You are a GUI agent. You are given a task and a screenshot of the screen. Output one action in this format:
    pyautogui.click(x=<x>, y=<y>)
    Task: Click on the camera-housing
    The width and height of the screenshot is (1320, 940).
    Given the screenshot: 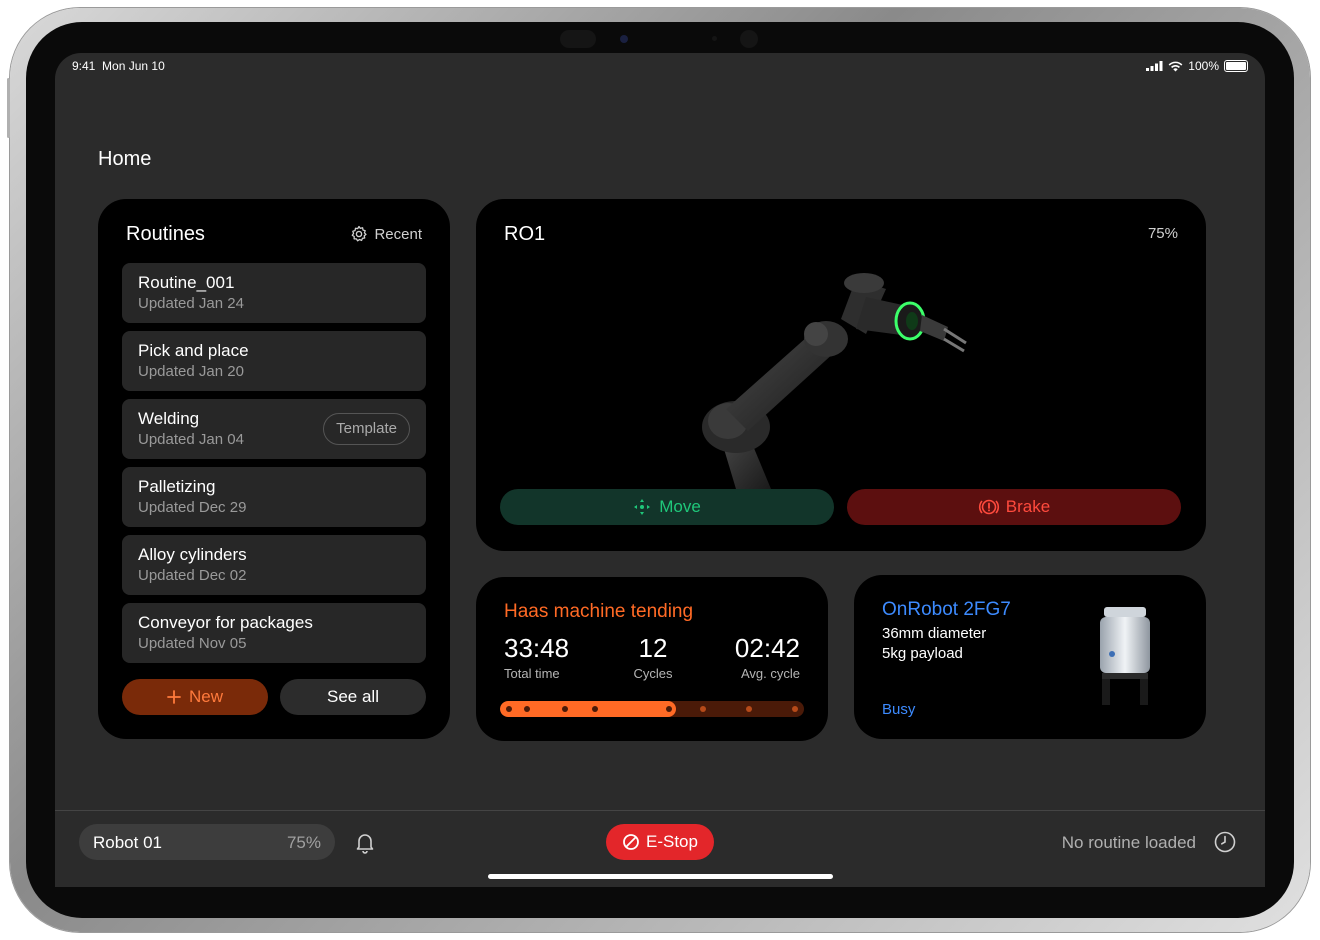 What is the action you would take?
    pyautogui.click(x=670, y=39)
    